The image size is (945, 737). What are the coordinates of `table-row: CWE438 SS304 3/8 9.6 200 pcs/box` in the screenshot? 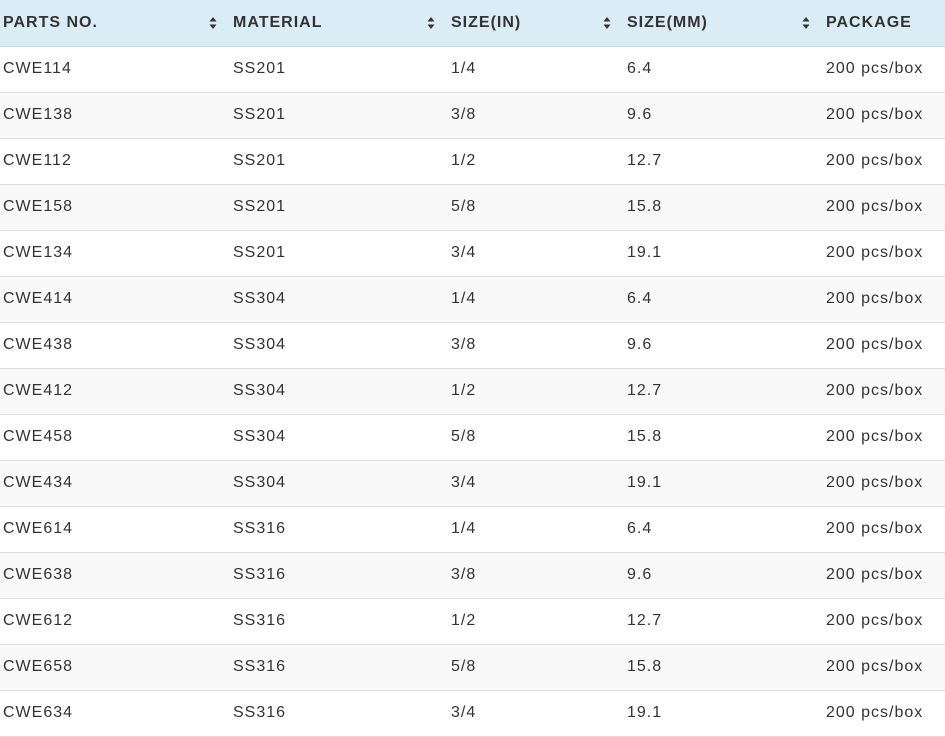 It's located at (472, 346).